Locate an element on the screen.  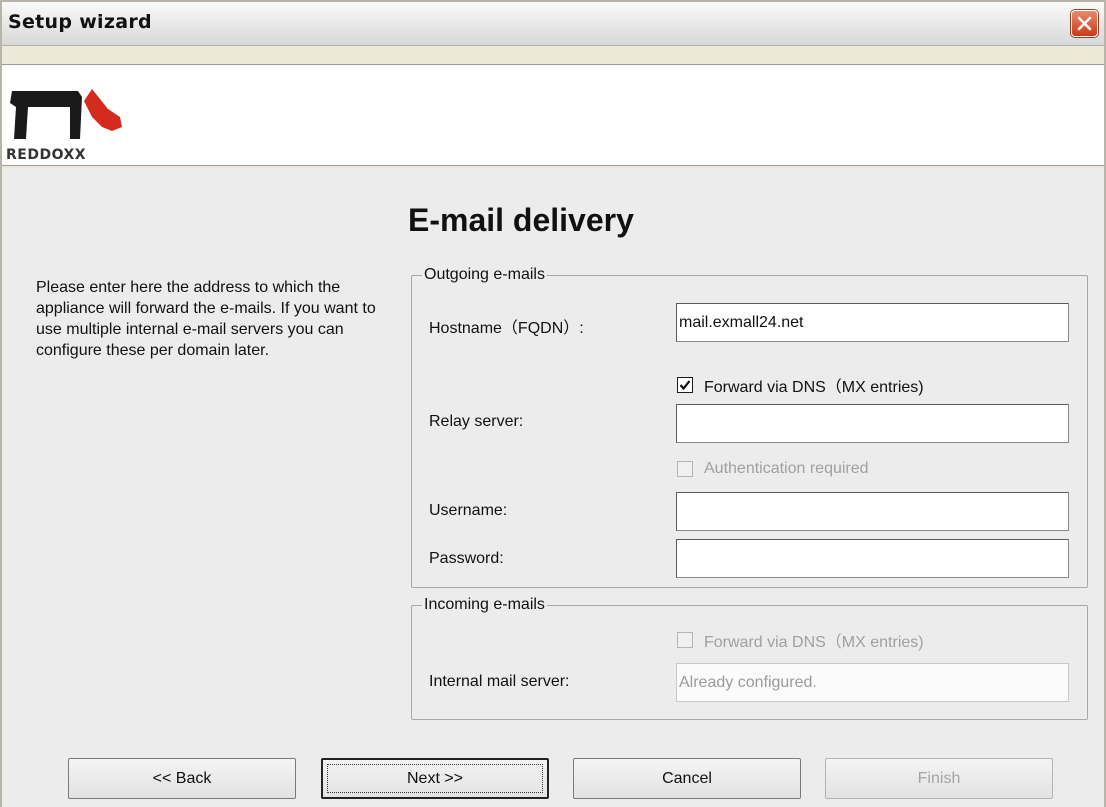
focus-rect is located at coordinates (435, 778).